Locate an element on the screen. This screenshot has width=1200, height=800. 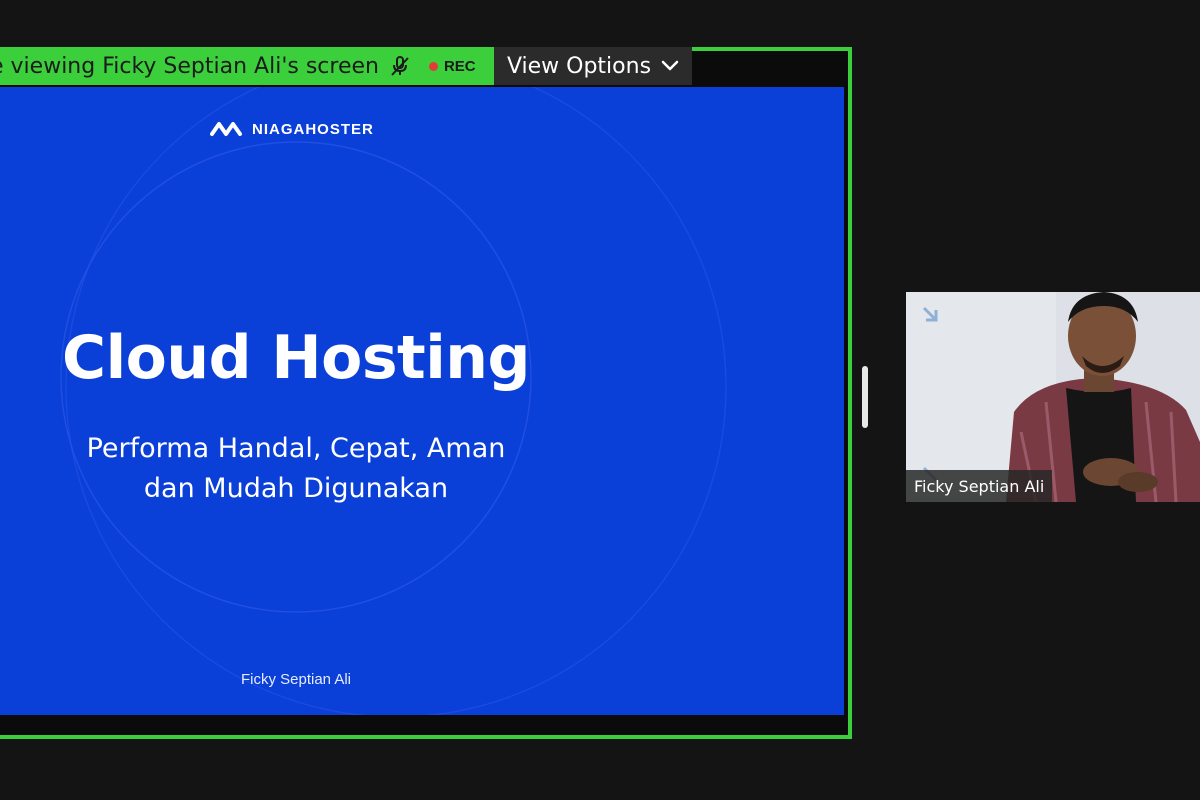
split-view-resize-handle is located at coordinates (865, 397).